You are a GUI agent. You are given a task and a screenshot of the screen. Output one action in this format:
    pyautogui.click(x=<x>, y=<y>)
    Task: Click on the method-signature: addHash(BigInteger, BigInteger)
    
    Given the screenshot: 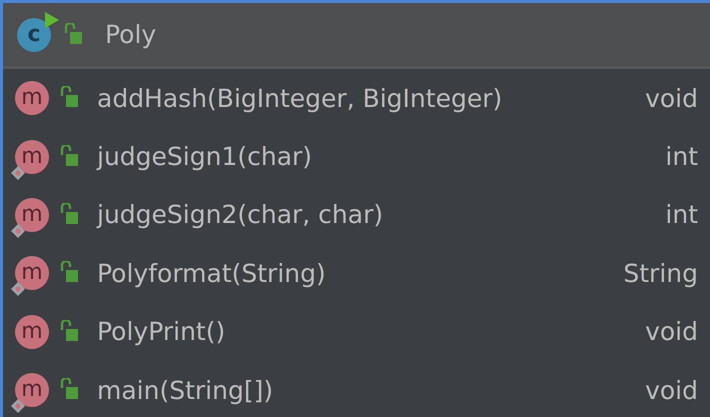 What is the action you would take?
    pyautogui.click(x=300, y=98)
    